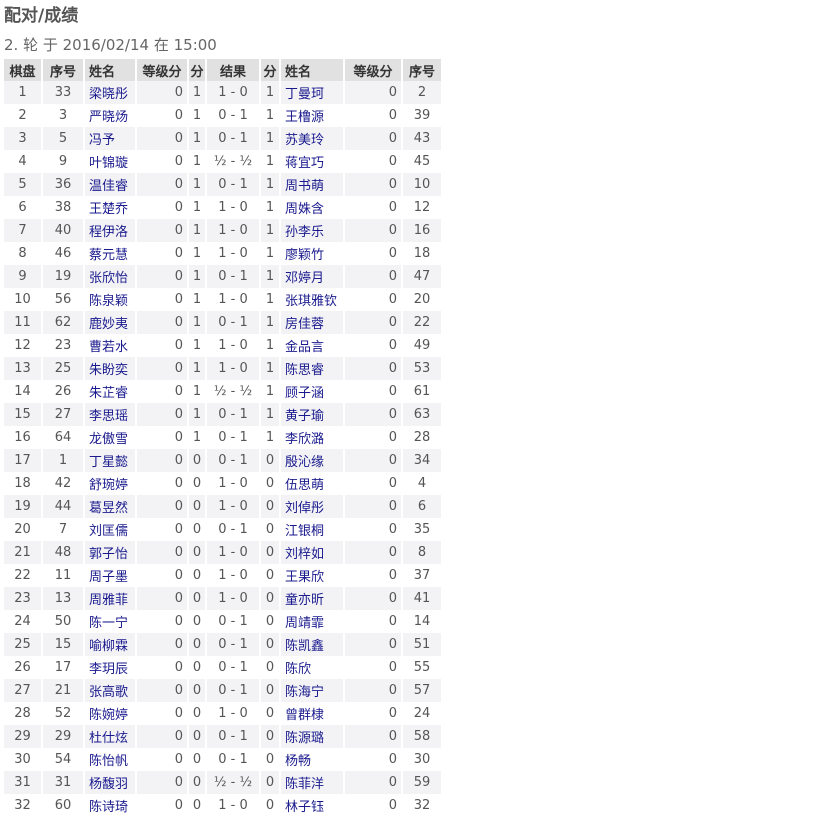 This screenshot has height=818, width=824. Describe the element at coordinates (110, 552) in the screenshot. I see `white-player-name: 郭子怡` at that location.